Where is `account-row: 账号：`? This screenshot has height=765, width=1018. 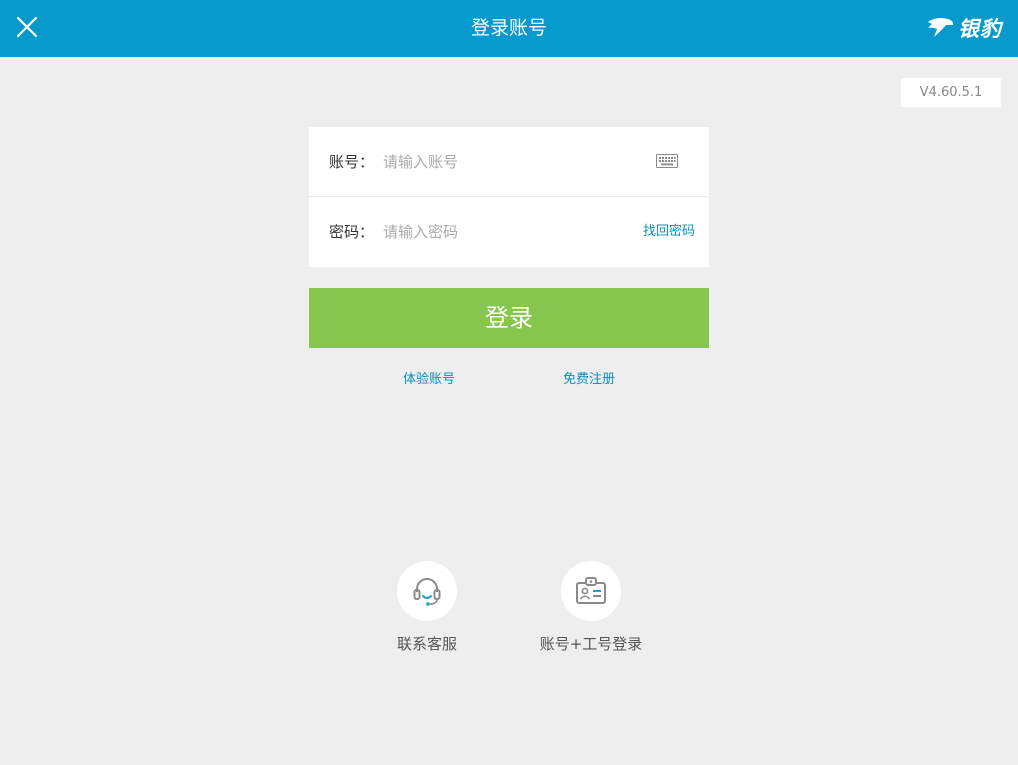 account-row: 账号： is located at coordinates (509, 162).